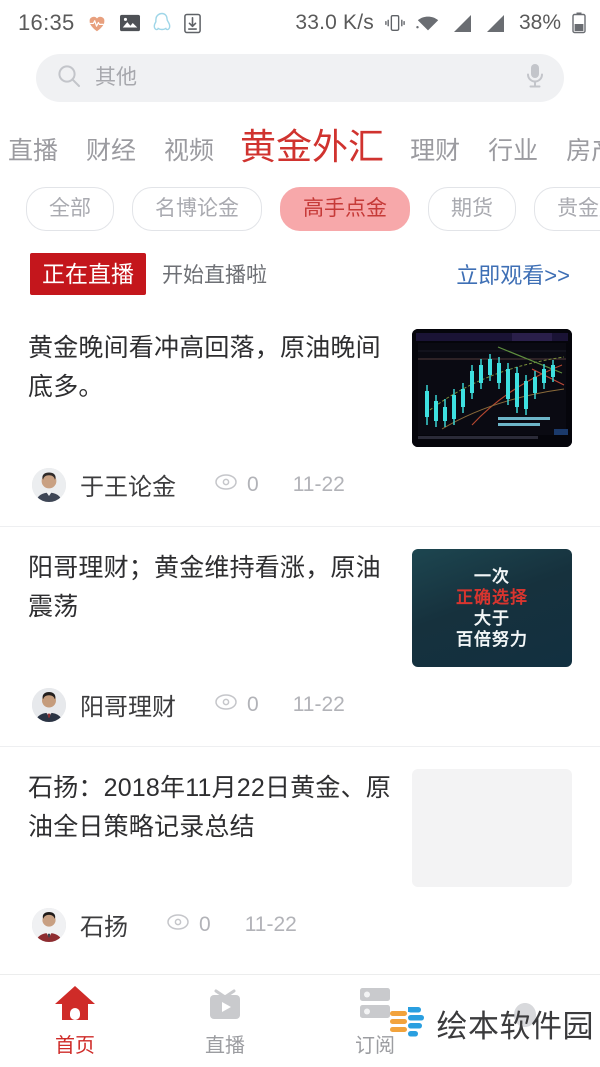  I want to click on bottom-nav-item-profile, so click(525, 1021).